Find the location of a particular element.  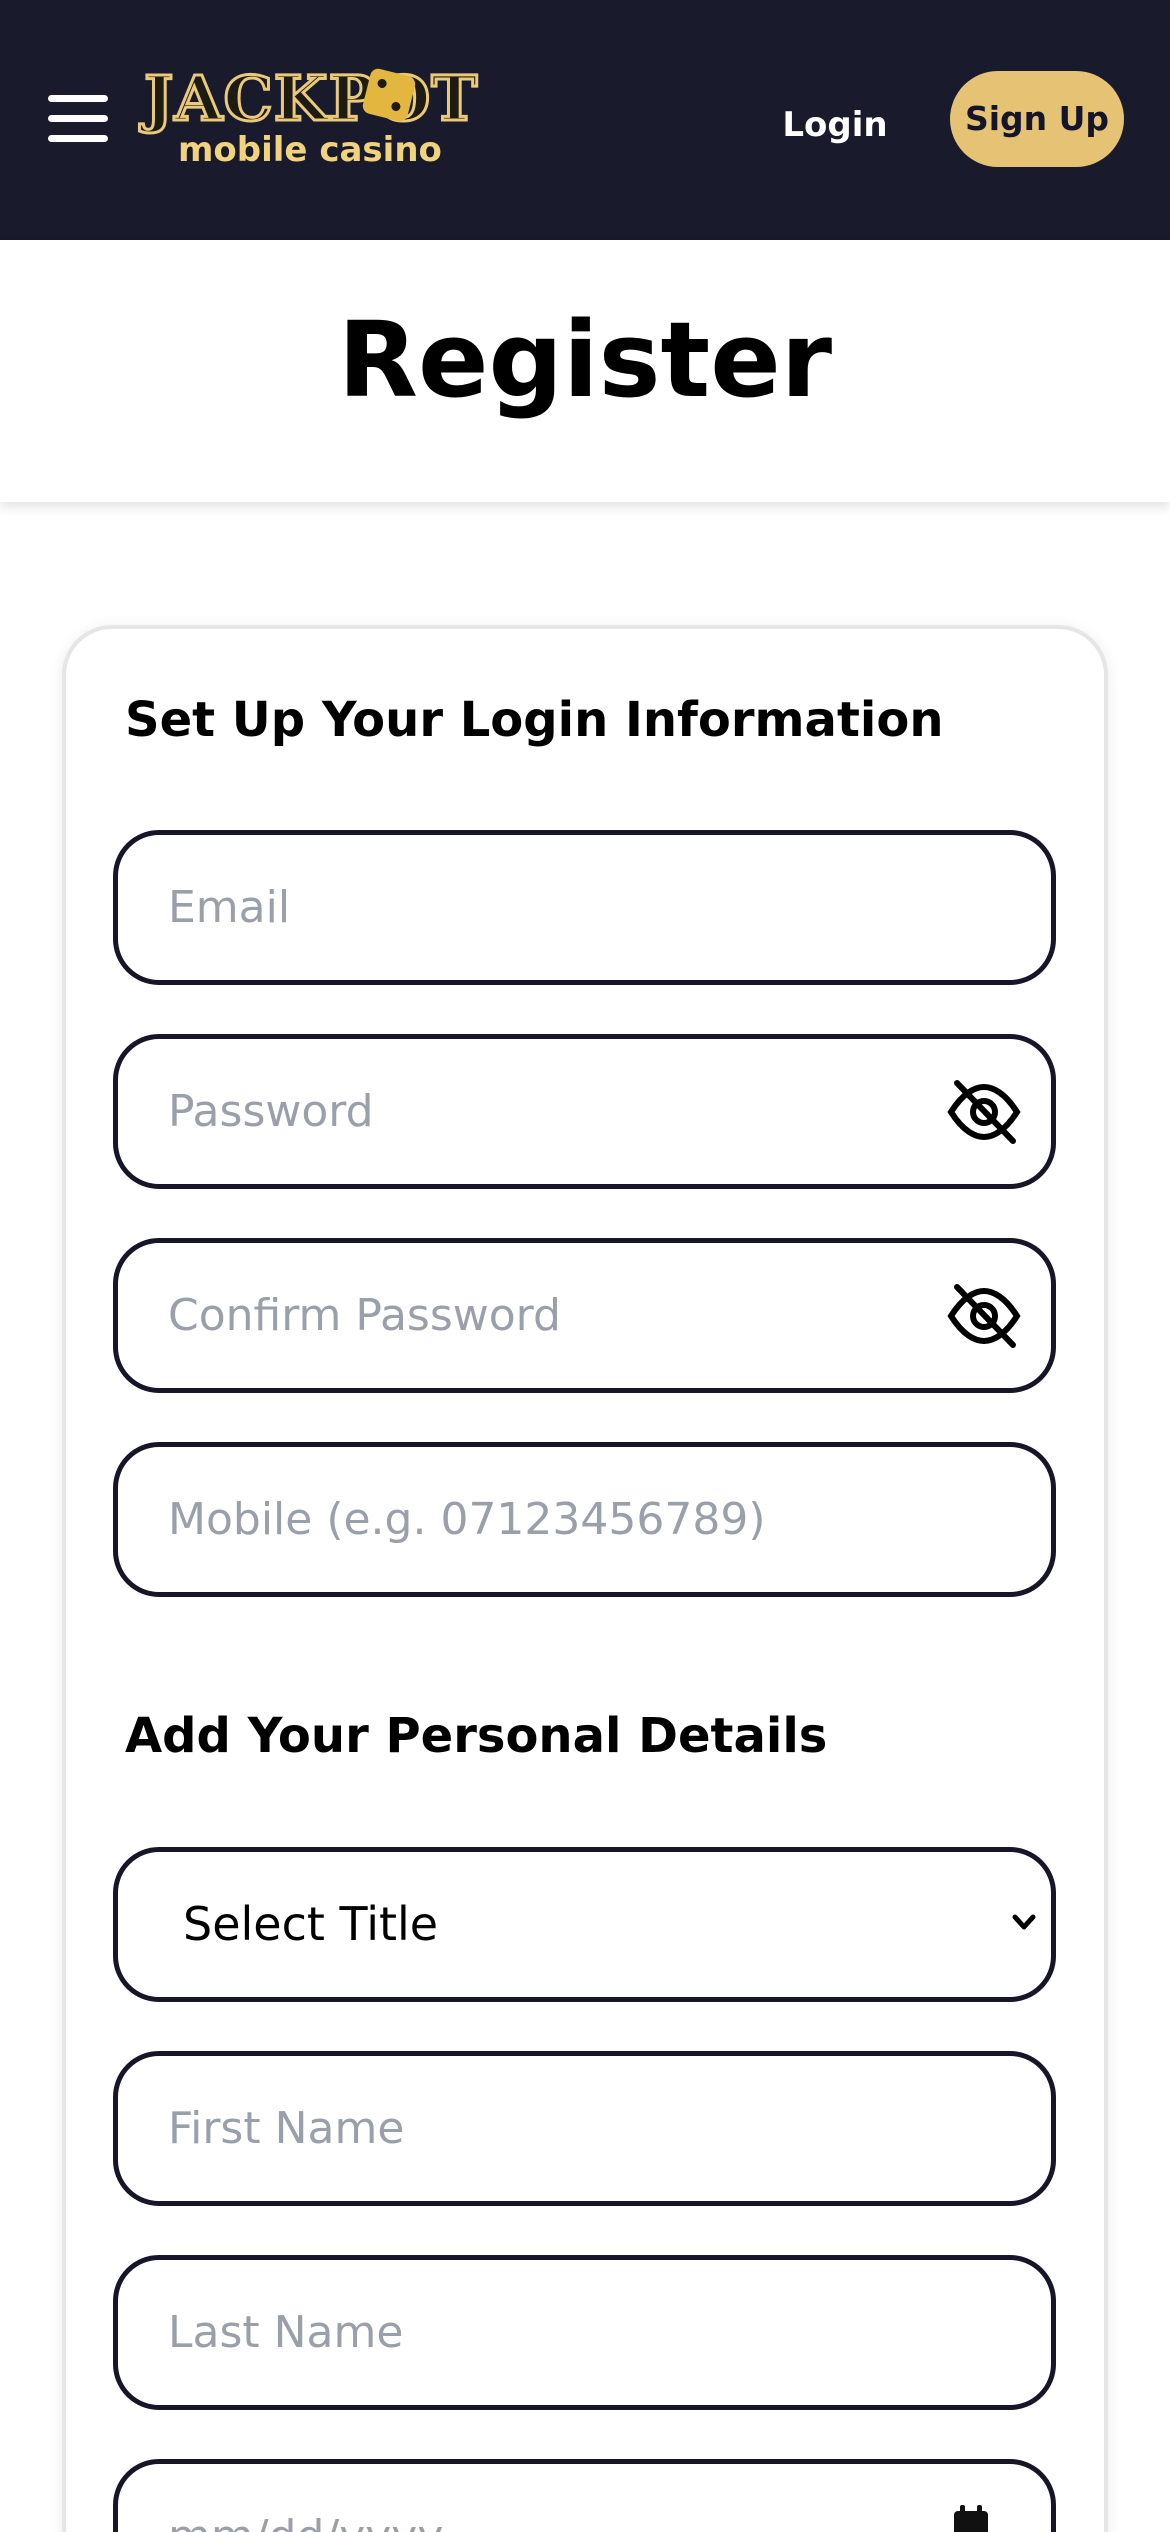

jackpot-logo: JACKPOT mobile casino is located at coordinates (309, 120).